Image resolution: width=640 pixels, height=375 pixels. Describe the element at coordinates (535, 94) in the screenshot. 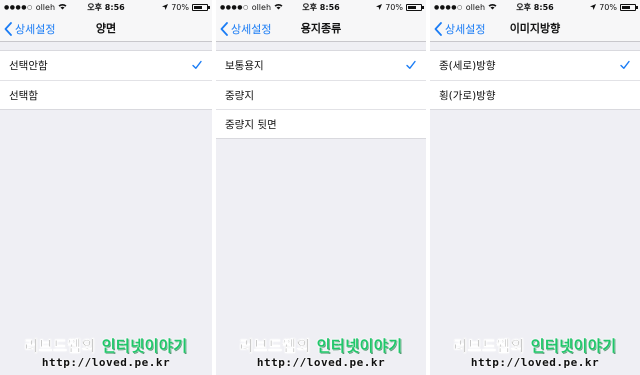

I see `option-row: 횡(가로)방향` at that location.